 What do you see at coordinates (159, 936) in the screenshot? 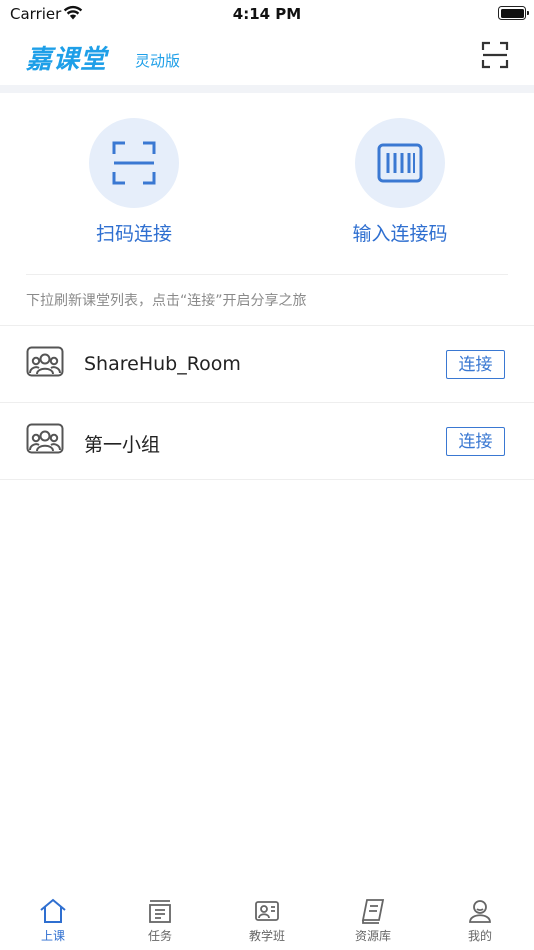
I see `tab-label: 任务` at bounding box center [159, 936].